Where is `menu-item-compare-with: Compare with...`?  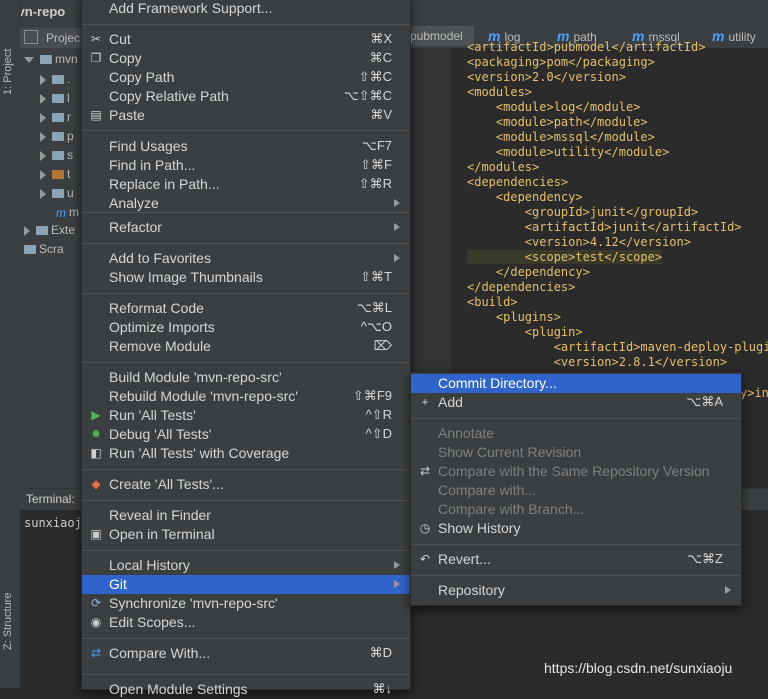
menu-item-compare-with: Compare with... is located at coordinates (576, 490).